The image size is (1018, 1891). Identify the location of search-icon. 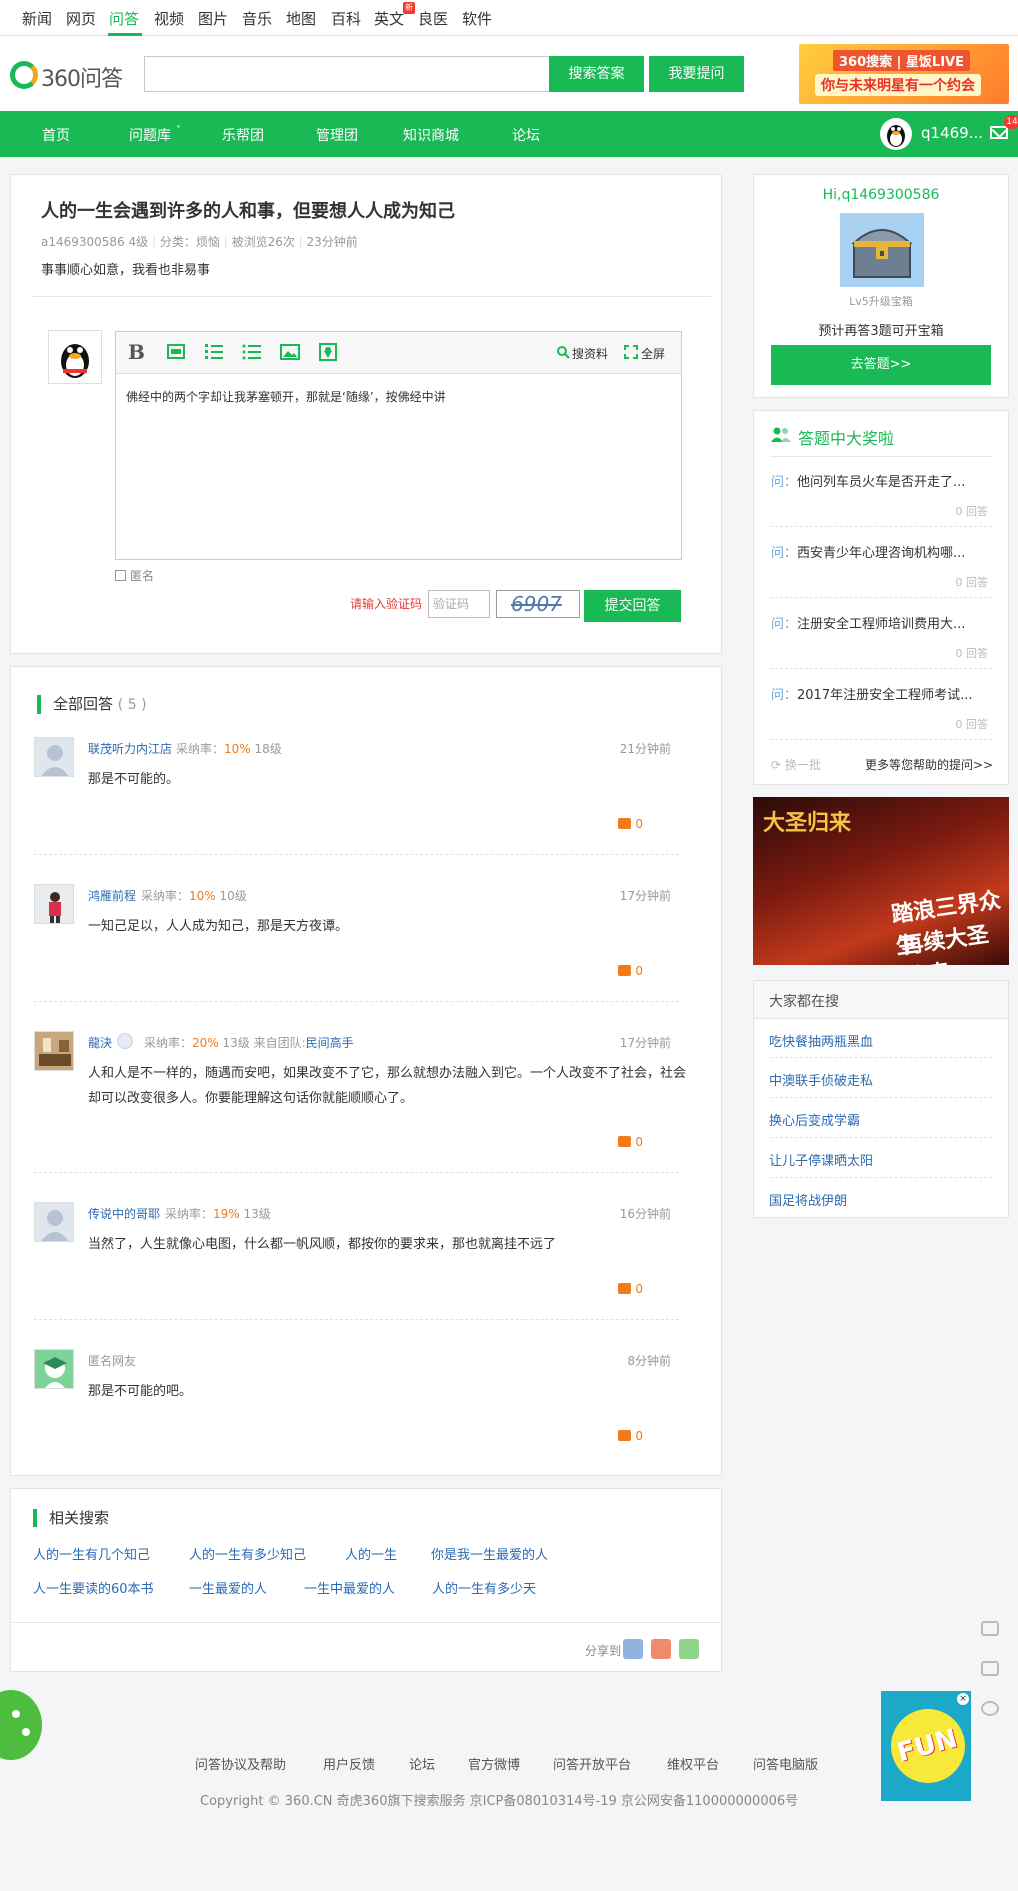
(563, 352).